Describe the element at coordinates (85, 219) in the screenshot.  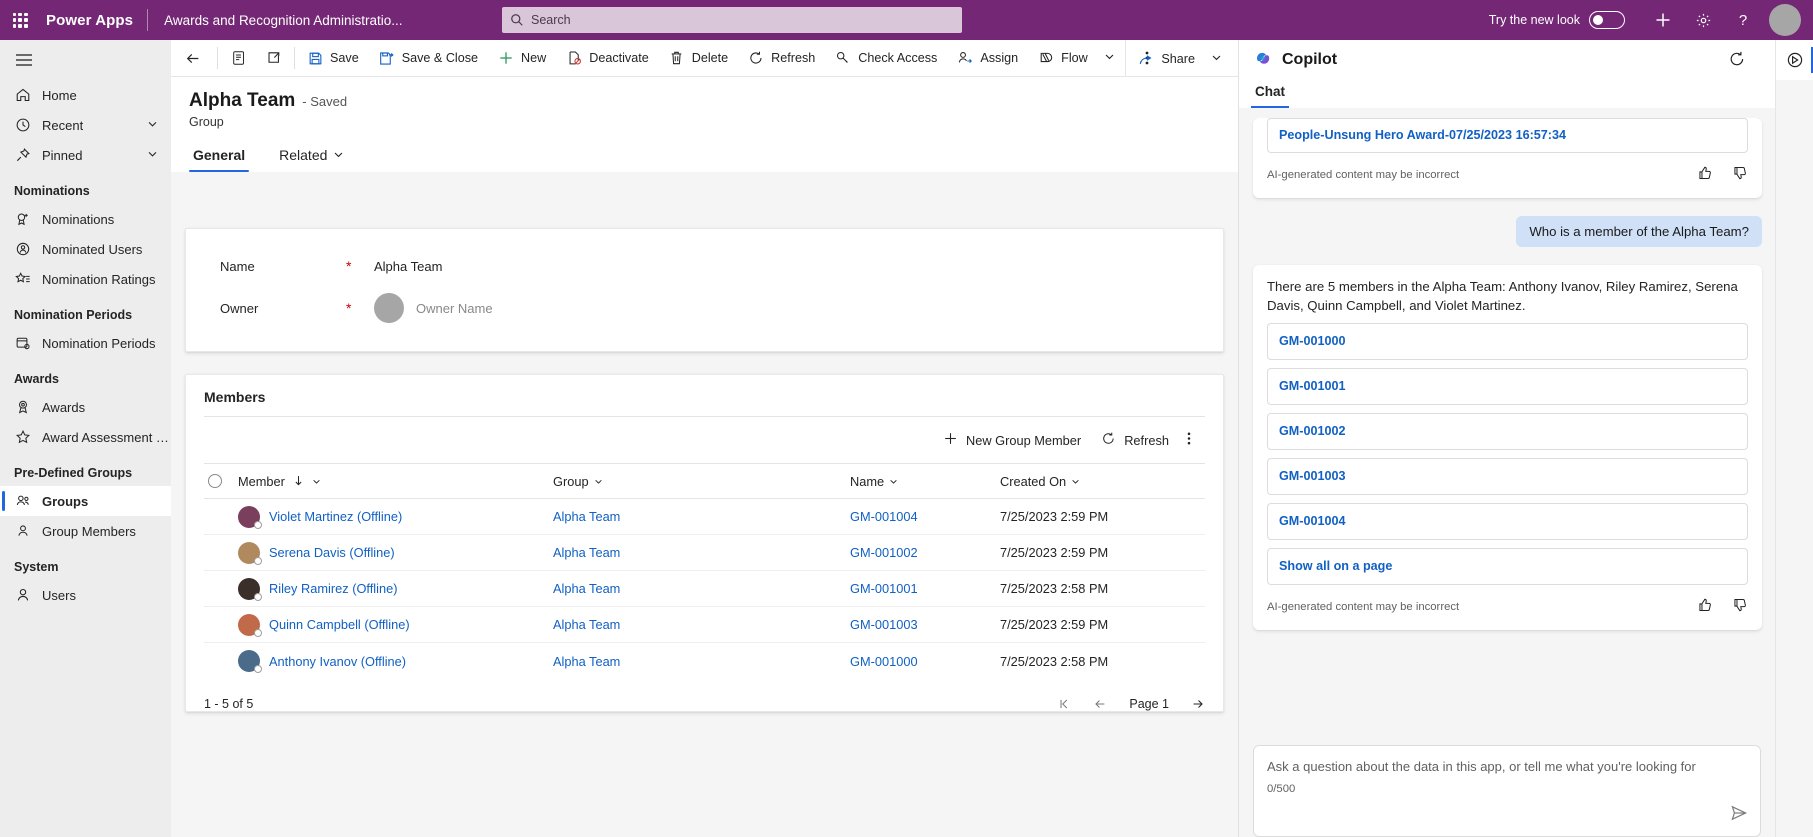
I see `sidebar-item-nominations: Nominations` at that location.